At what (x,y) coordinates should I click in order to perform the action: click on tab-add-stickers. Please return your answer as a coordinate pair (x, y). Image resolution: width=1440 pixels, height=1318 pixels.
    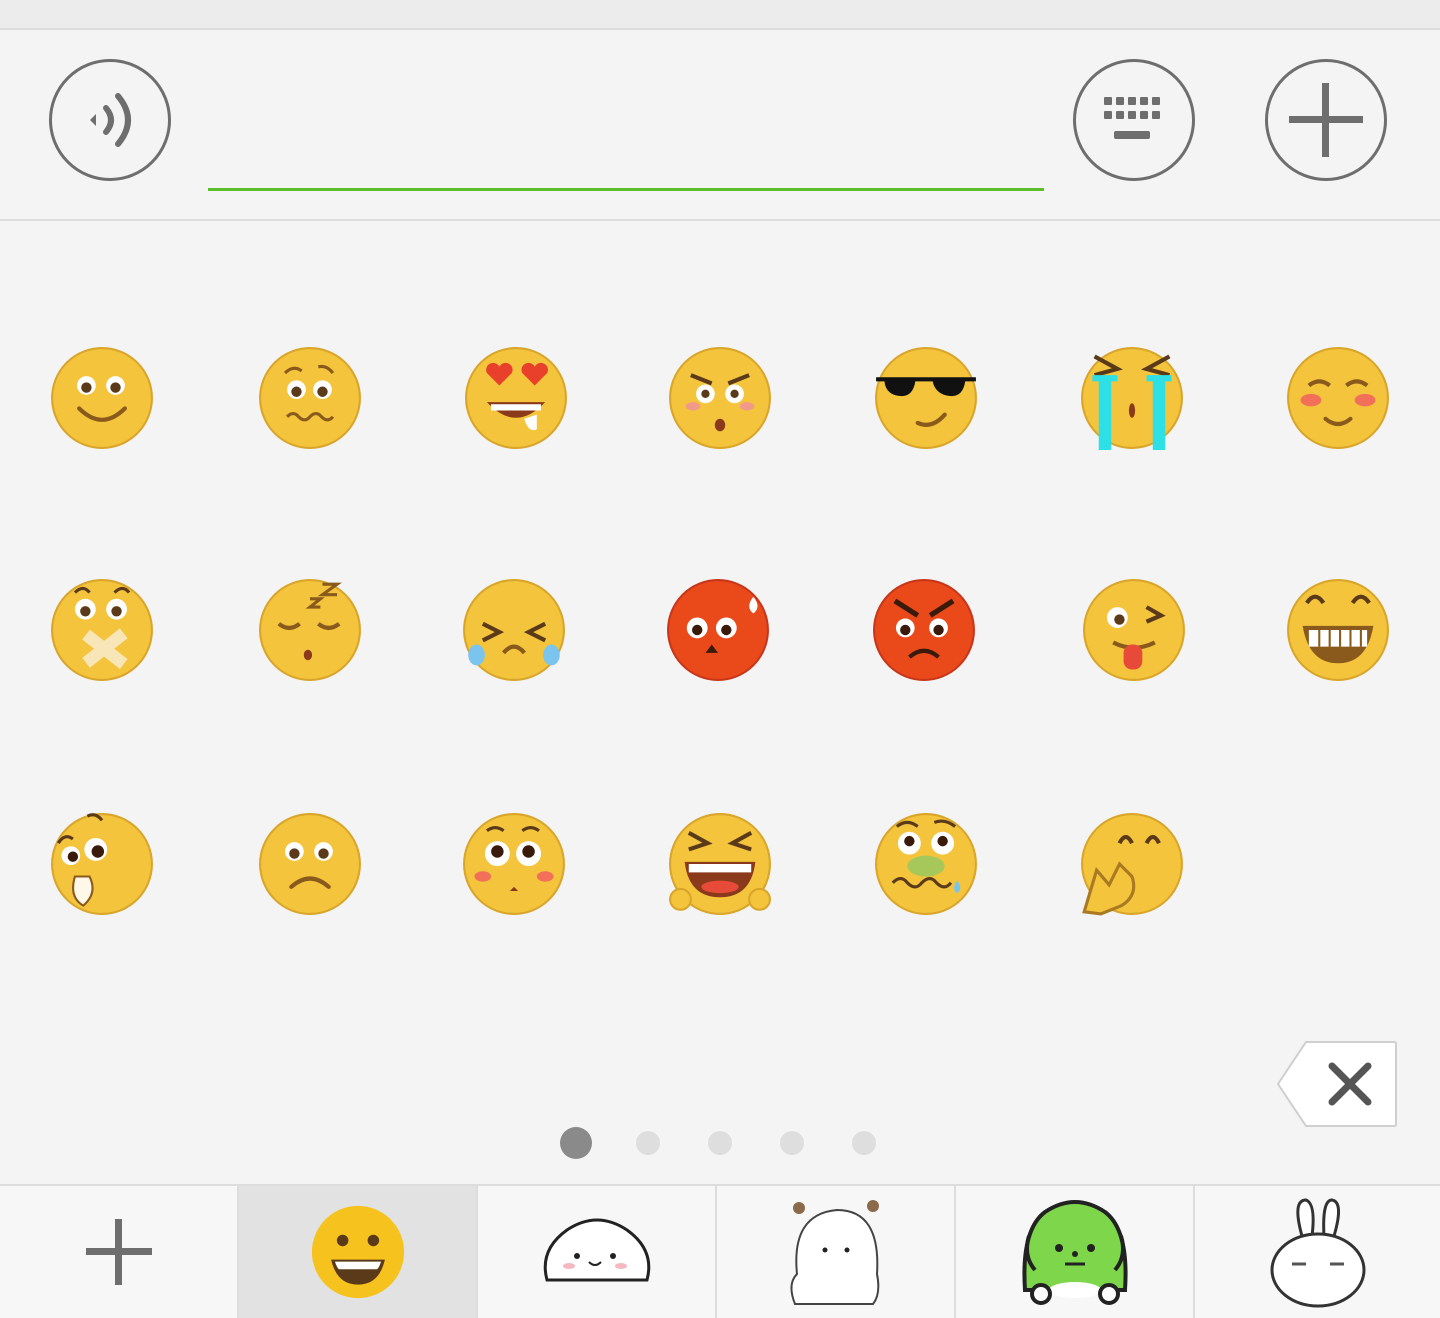
    Looking at the image, I should click on (119, 1252).